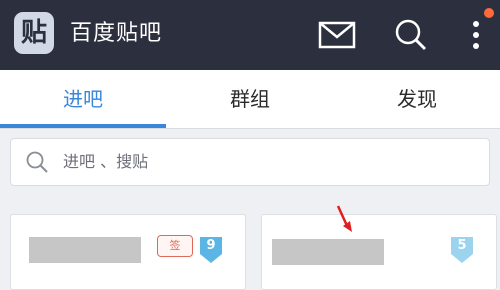 This screenshot has height=290, width=500. What do you see at coordinates (462, 245) in the screenshot?
I see `level-number: 5` at bounding box center [462, 245].